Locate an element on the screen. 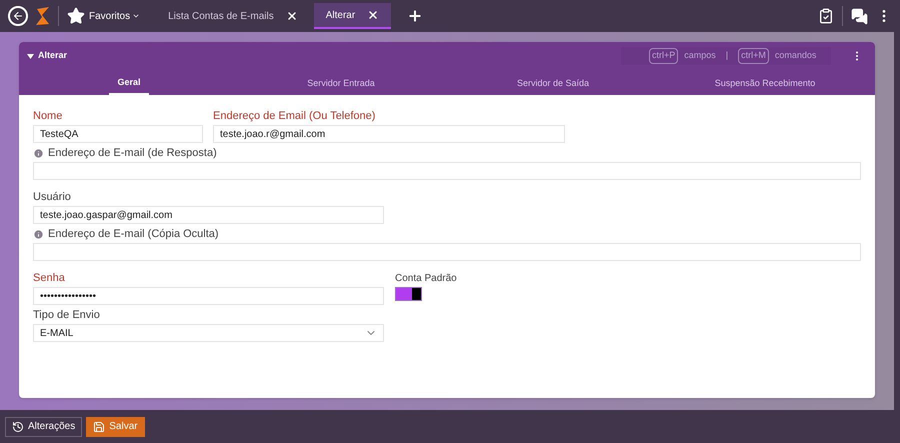 The image size is (900, 443). chevron-icon is located at coordinates (136, 16).